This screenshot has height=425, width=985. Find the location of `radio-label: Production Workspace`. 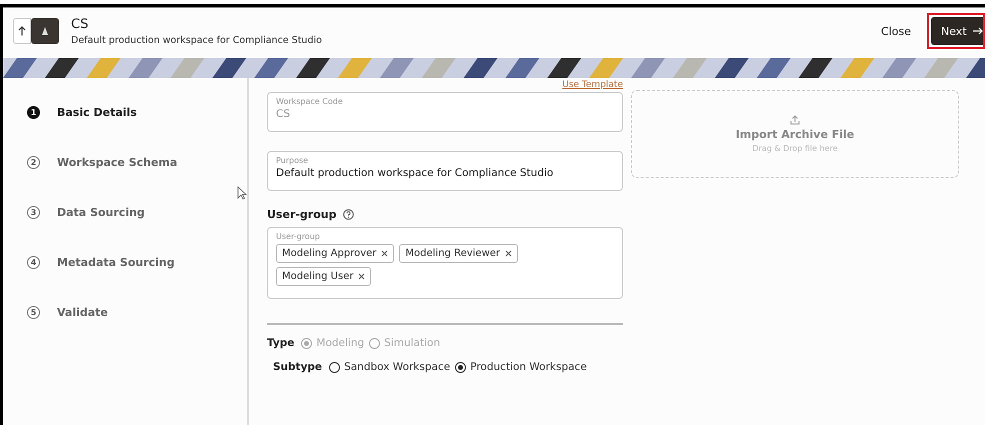

radio-label: Production Workspace is located at coordinates (528, 367).